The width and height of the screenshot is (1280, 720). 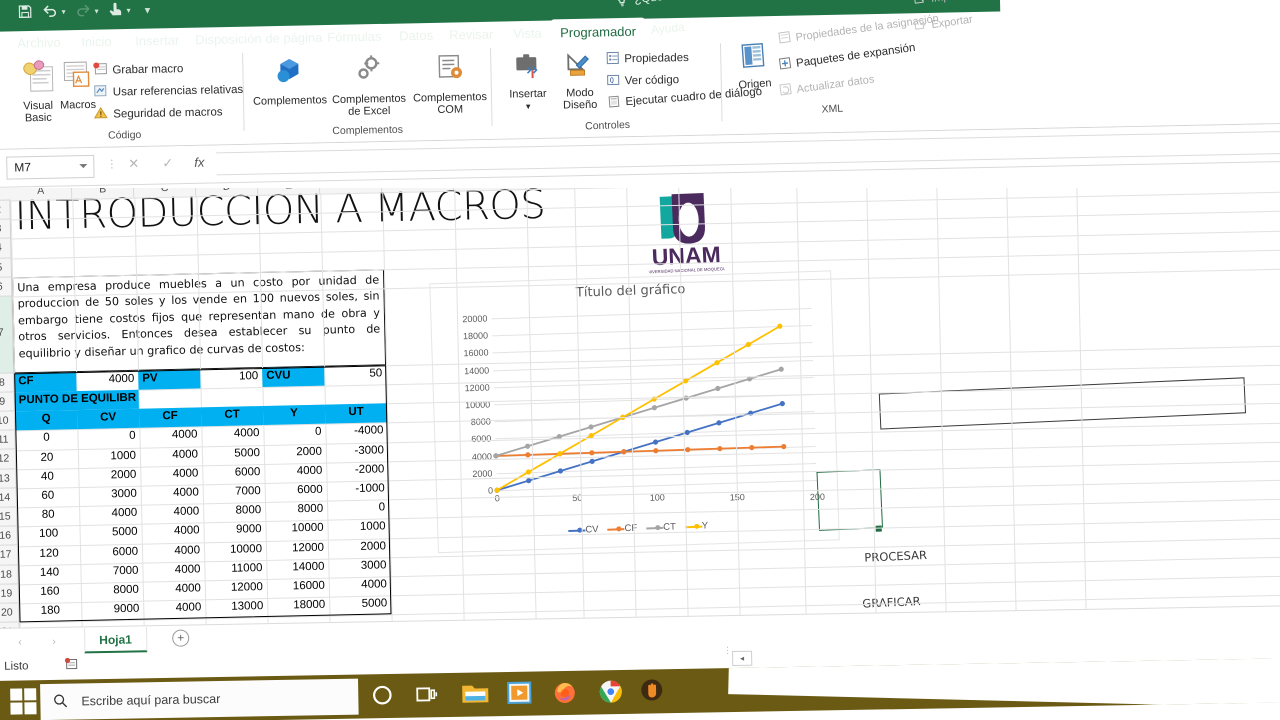 What do you see at coordinates (427, 695) in the screenshot?
I see `task-view-icon` at bounding box center [427, 695].